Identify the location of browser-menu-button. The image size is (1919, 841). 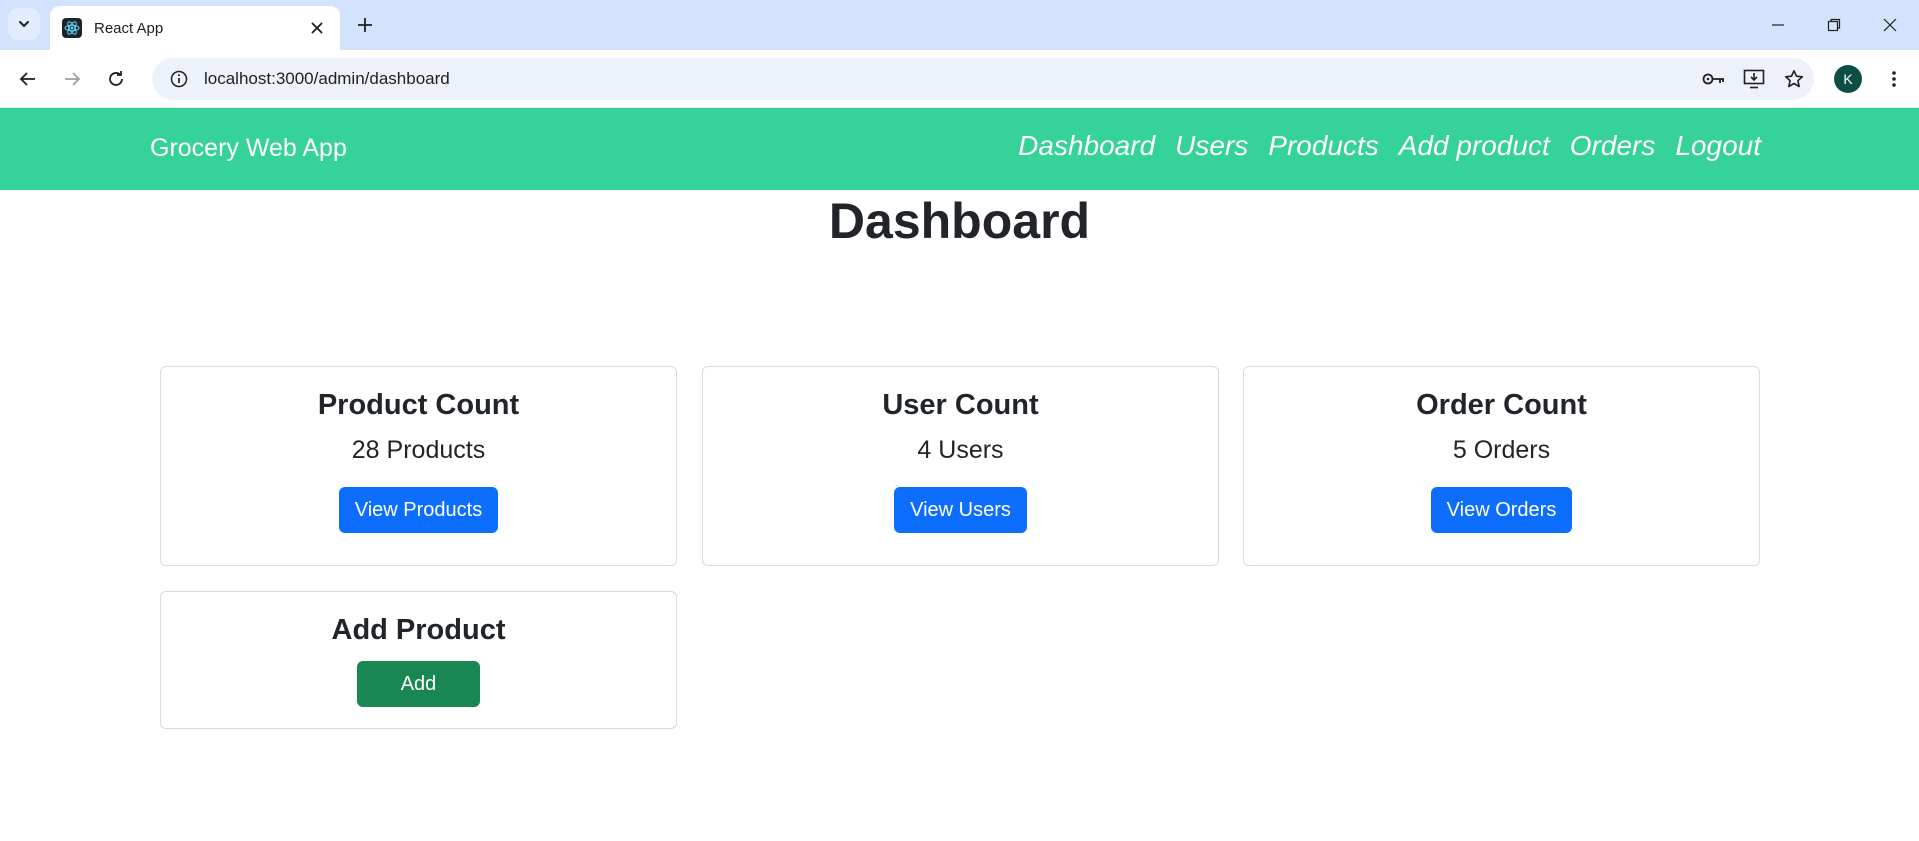
(1894, 79).